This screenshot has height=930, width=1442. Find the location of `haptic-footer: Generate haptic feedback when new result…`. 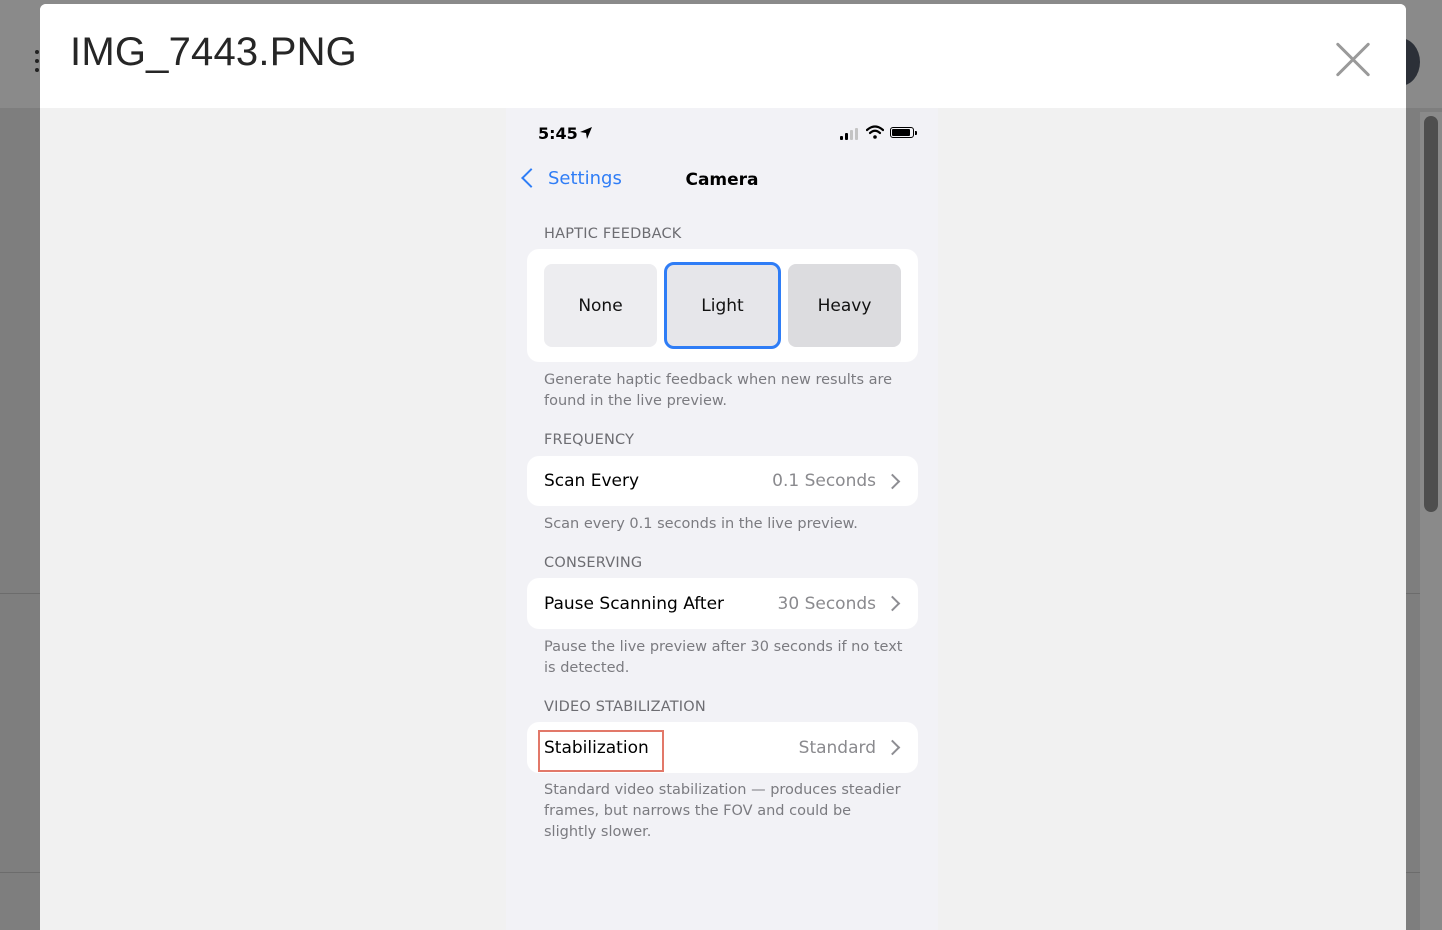

haptic-footer: Generate haptic feedback when new result… is located at coordinates (718, 390).